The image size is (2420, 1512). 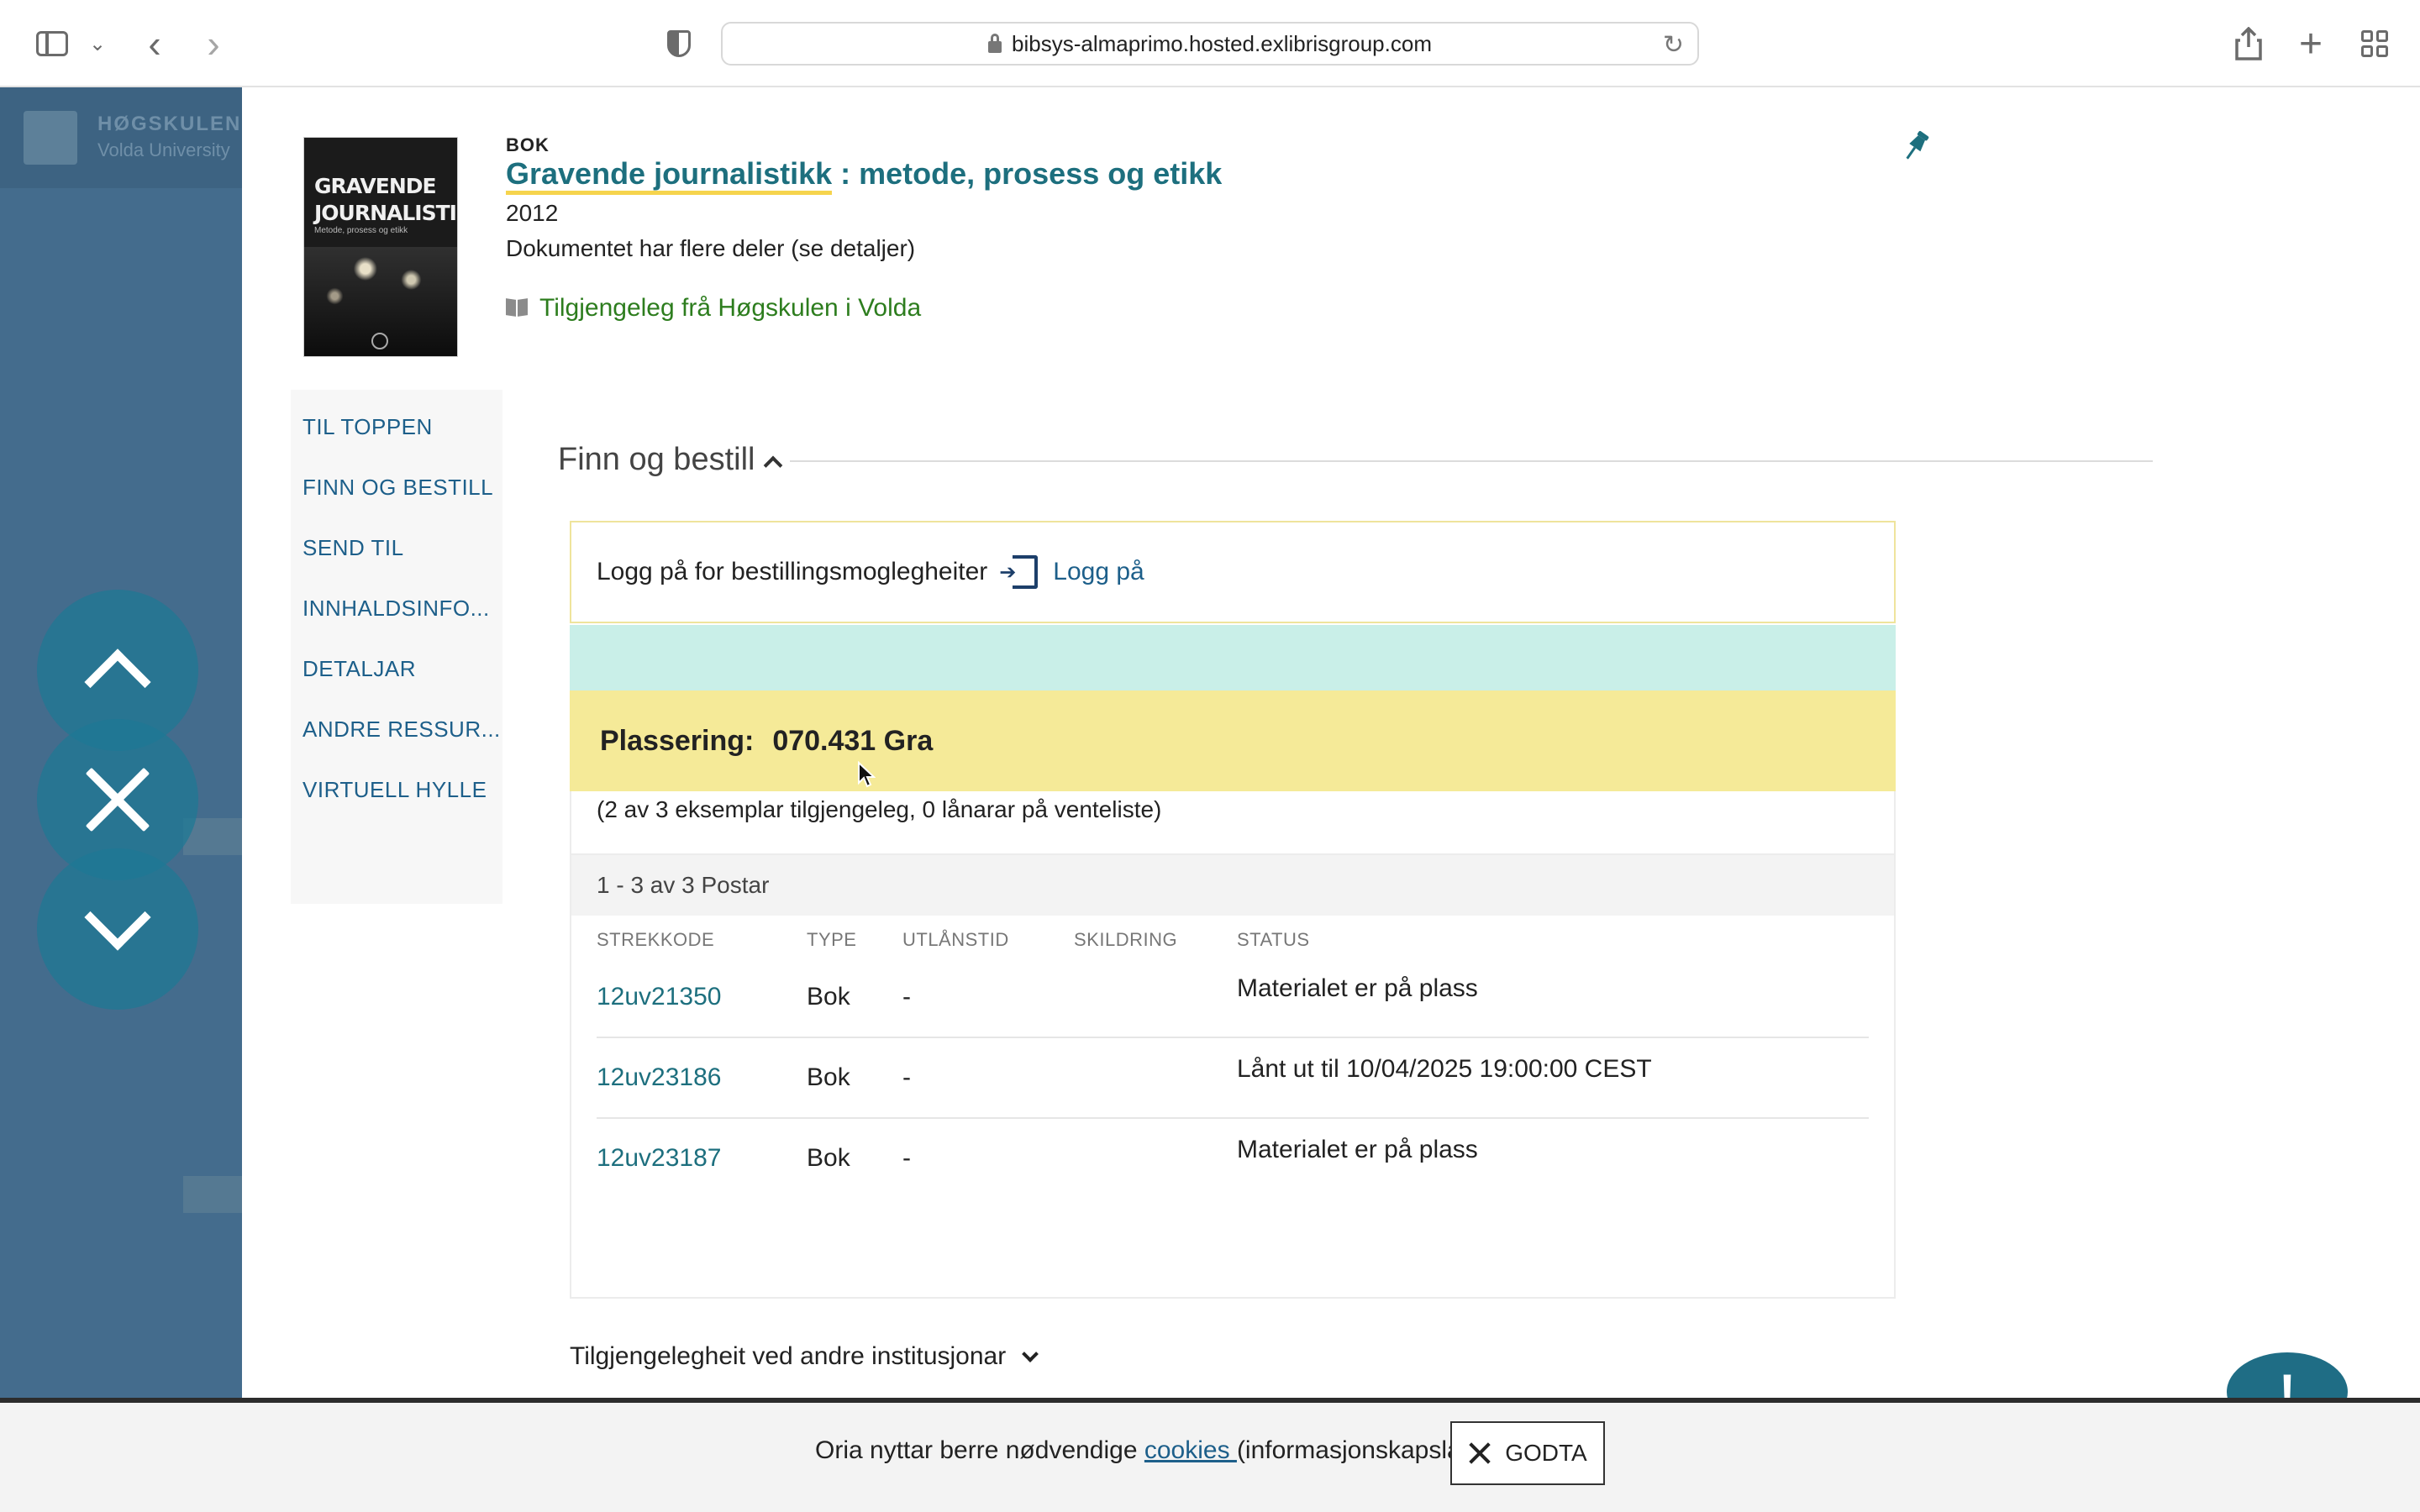 What do you see at coordinates (397, 432) in the screenshot?
I see `section-nav-top: TIL TOPPEN` at bounding box center [397, 432].